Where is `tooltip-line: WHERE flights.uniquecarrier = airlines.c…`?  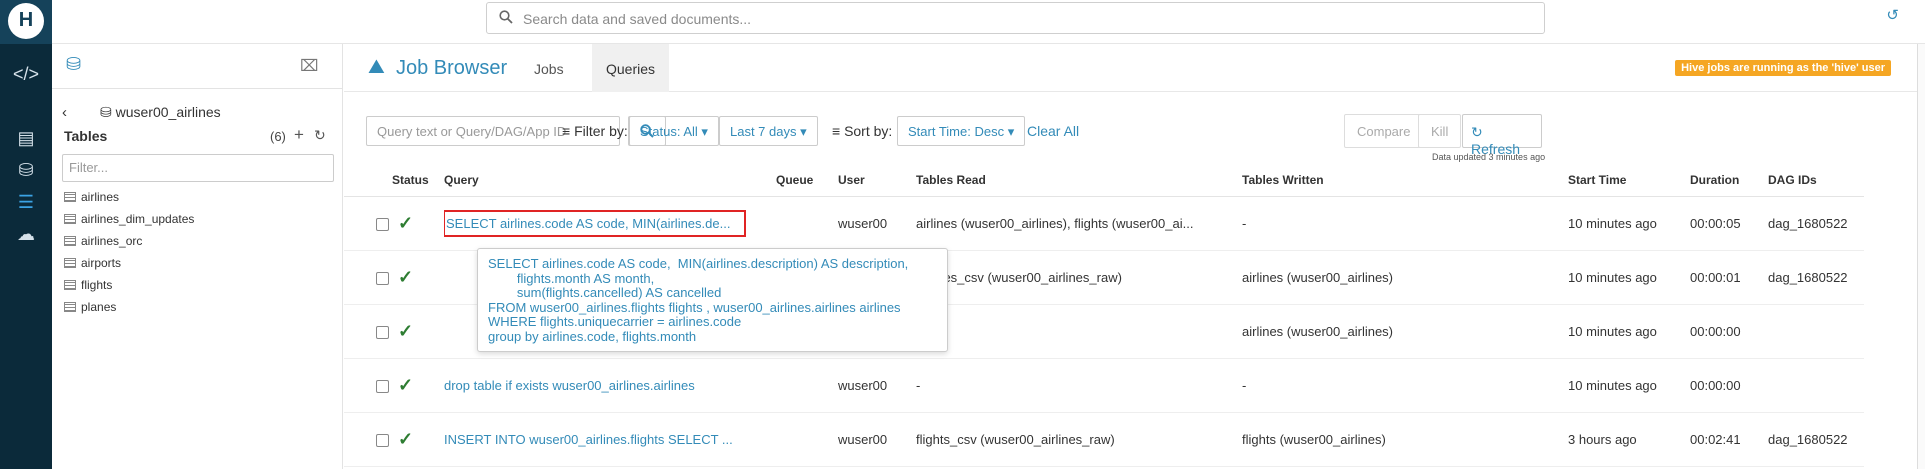
tooltip-line: WHERE flights.uniquecarrier = airlines.c… is located at coordinates (615, 321).